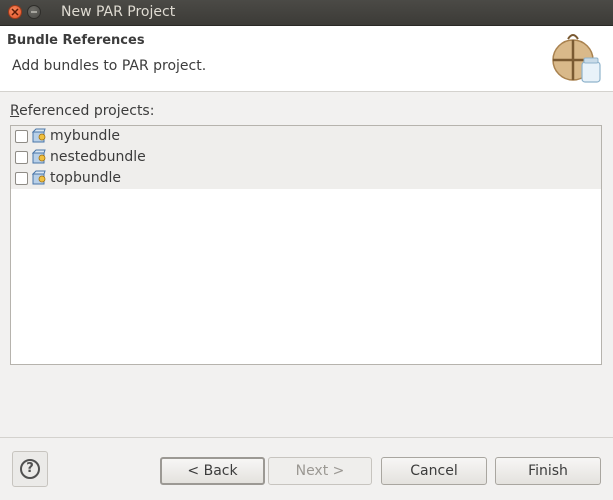 This screenshot has height=500, width=613. I want to click on help-icon: ?, so click(30, 469).